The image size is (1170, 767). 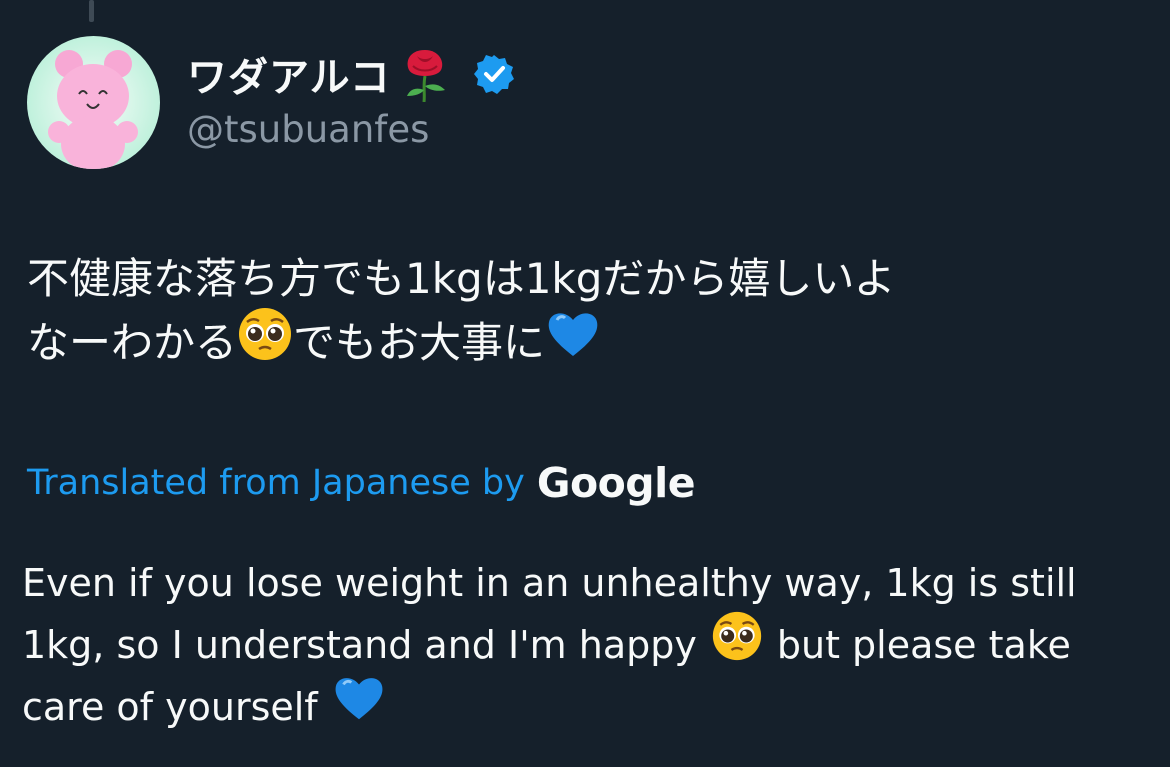 I want to click on thread-connector-line, so click(x=91, y=11).